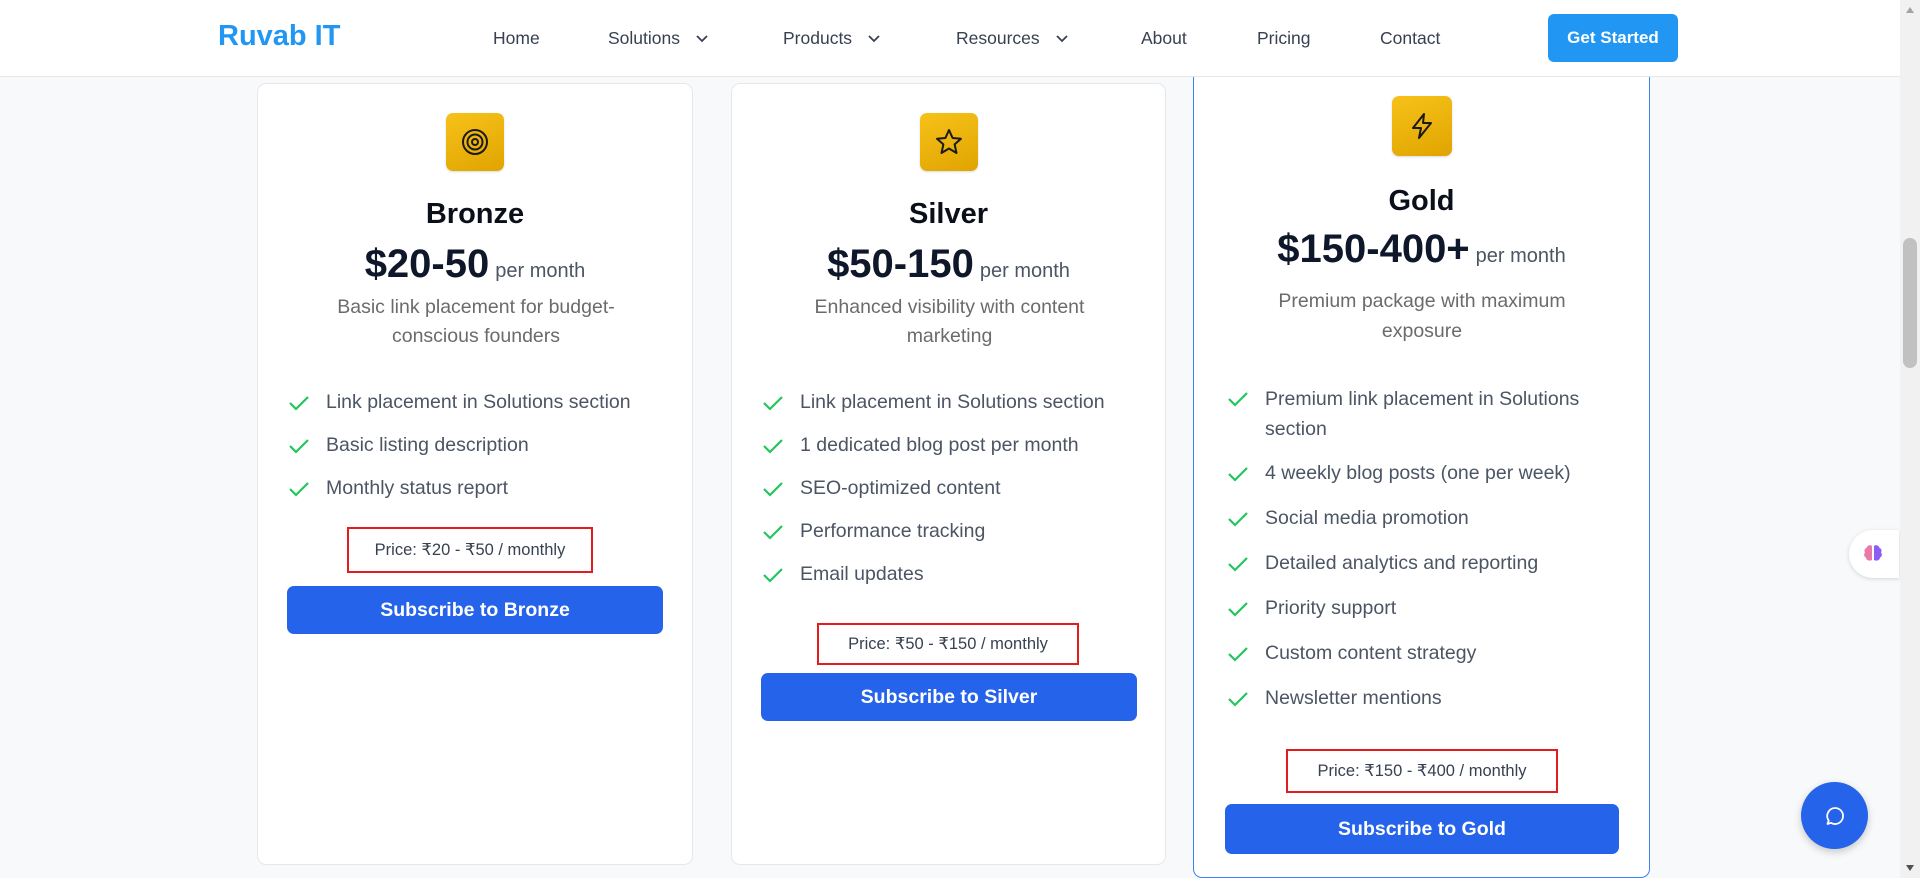 This screenshot has height=878, width=1920. I want to click on plan-price-row: $50-150 per month, so click(948, 264).